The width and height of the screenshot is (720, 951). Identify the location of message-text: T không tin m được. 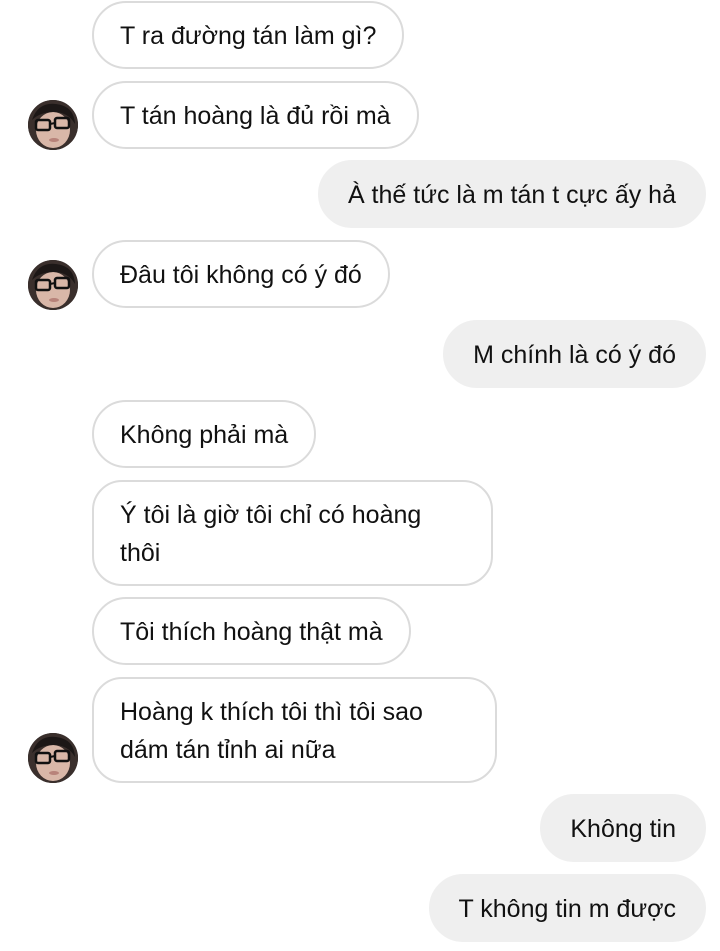
(567, 909).